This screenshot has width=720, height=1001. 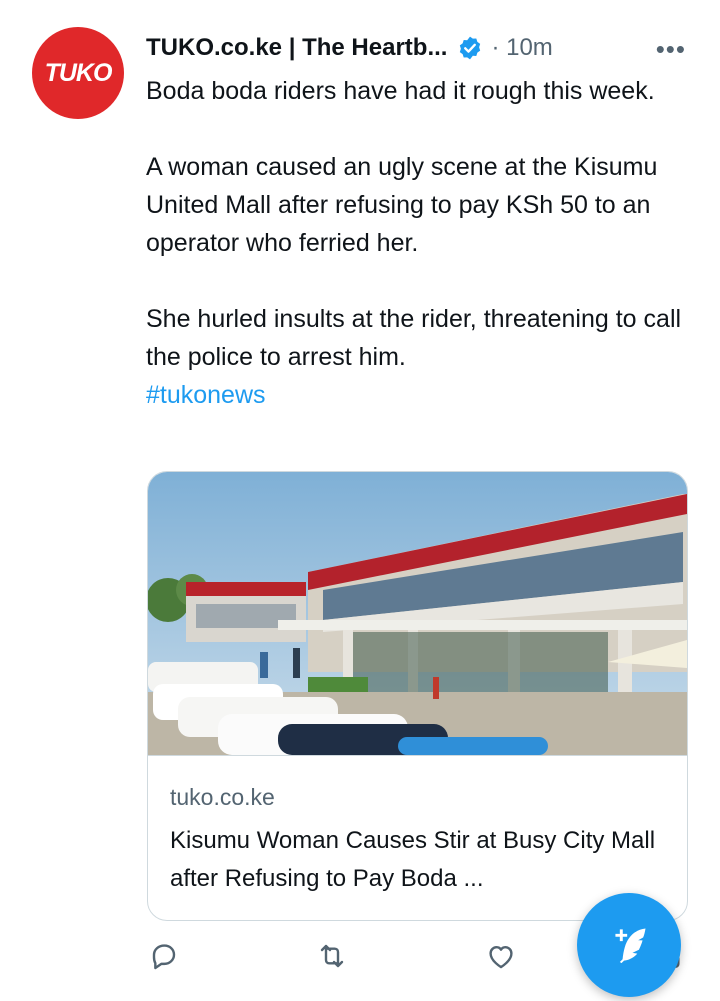 I want to click on card-domain: tuko.co.ke, so click(x=222, y=797).